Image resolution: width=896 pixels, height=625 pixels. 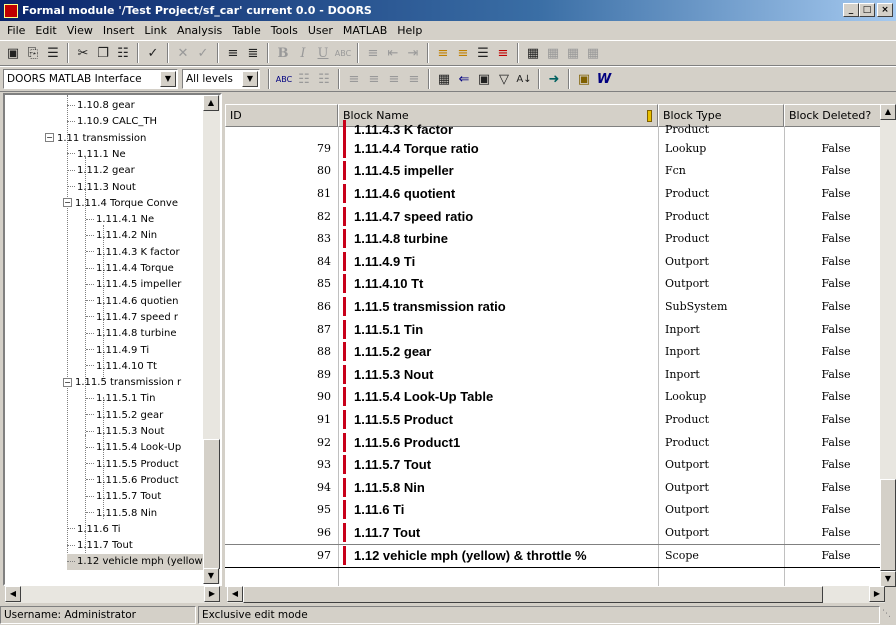 I want to click on menu-insert: Insert, so click(x=119, y=30).